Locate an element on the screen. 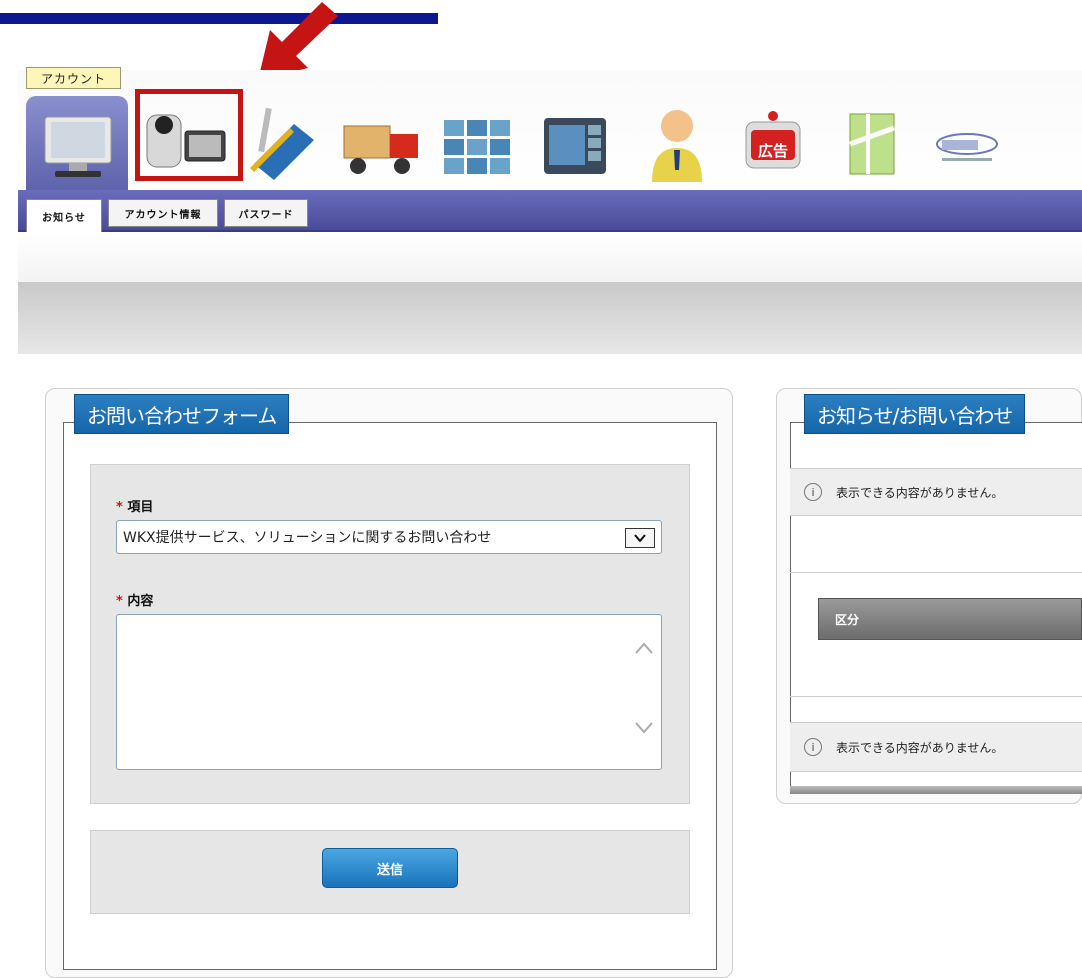 The height and width of the screenshot is (978, 1082). logo-icon is located at coordinates (967, 147).